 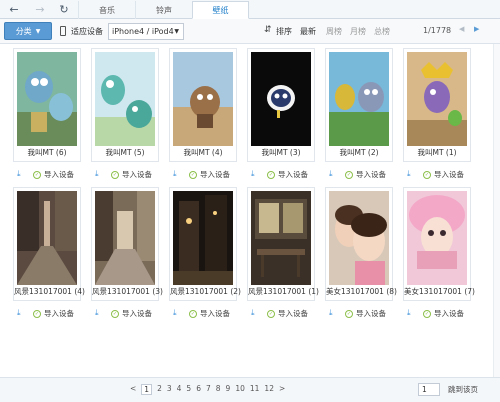 I want to click on page-link: 2, so click(x=159, y=389).